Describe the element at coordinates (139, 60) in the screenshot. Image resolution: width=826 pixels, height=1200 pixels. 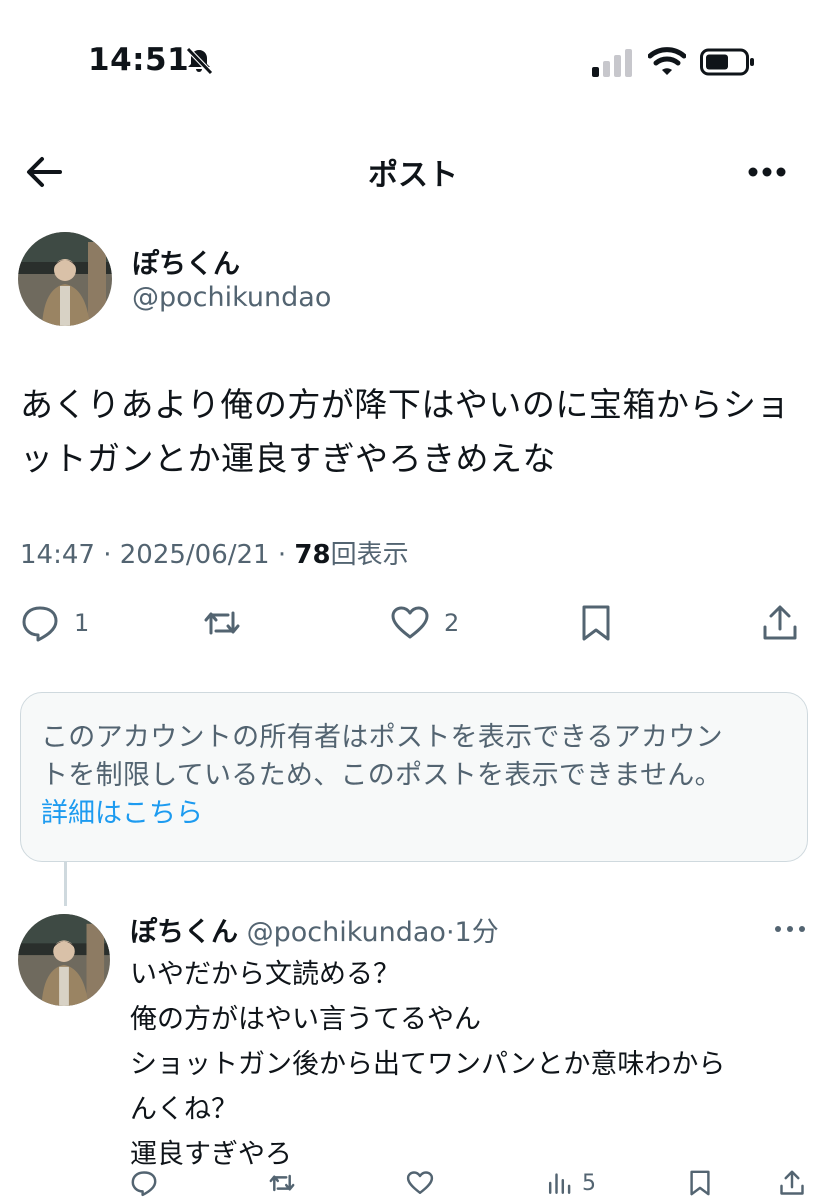
I see `status-time: 14:51` at that location.